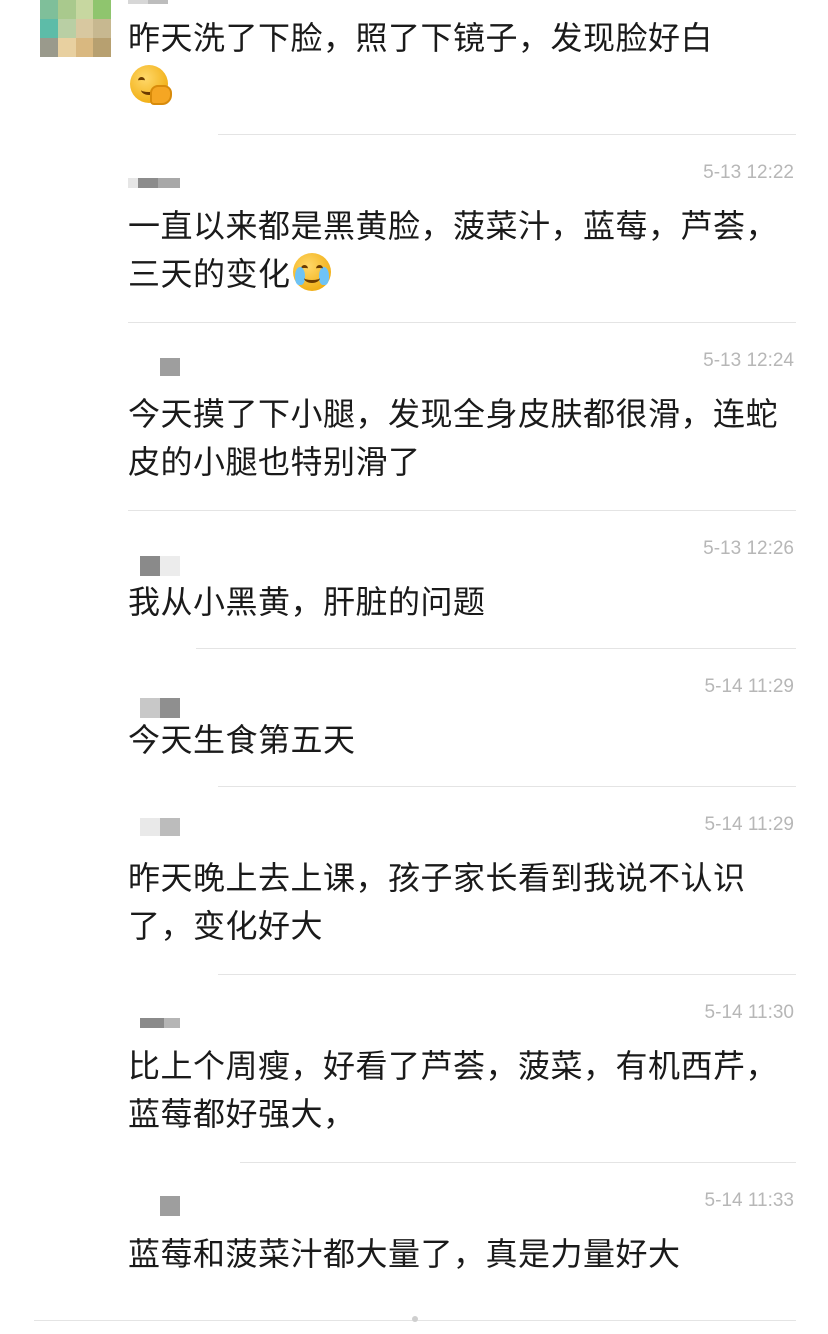  What do you see at coordinates (748, 548) in the screenshot?
I see `comment-timestamp: 5-13 12:26` at bounding box center [748, 548].